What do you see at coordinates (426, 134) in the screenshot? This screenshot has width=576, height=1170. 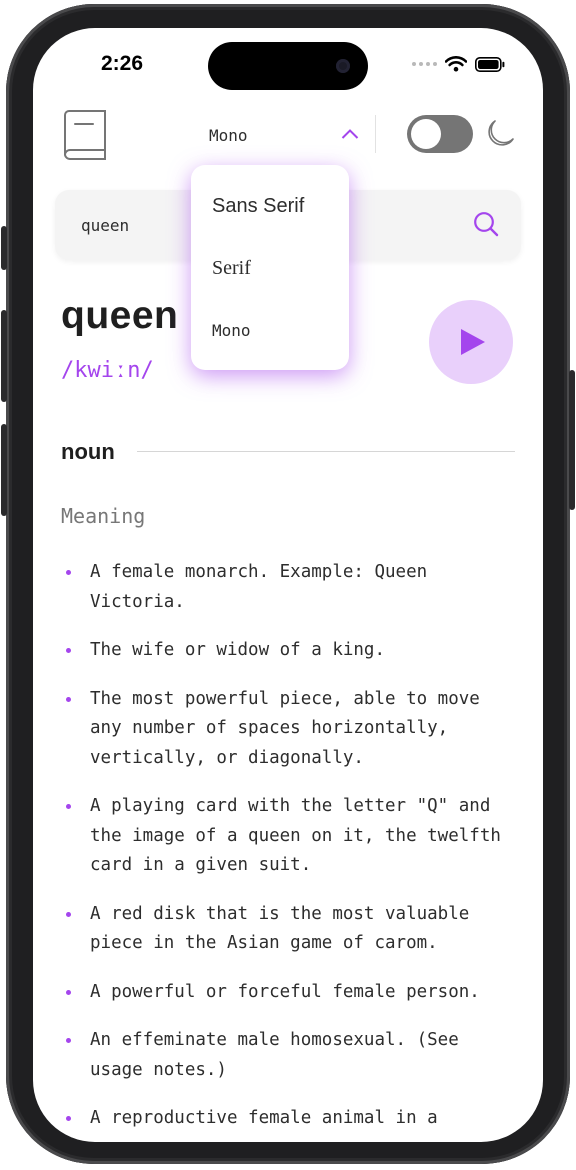 I see `toggle-knob` at bounding box center [426, 134].